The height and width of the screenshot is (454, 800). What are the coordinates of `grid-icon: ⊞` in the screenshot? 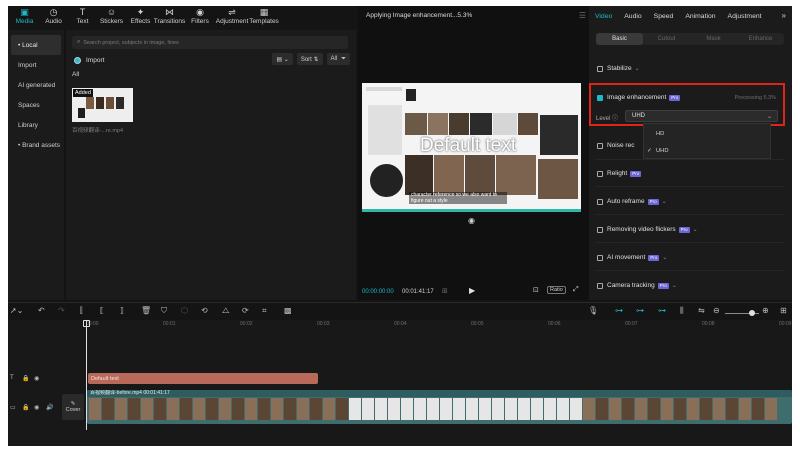 It's located at (445, 291).